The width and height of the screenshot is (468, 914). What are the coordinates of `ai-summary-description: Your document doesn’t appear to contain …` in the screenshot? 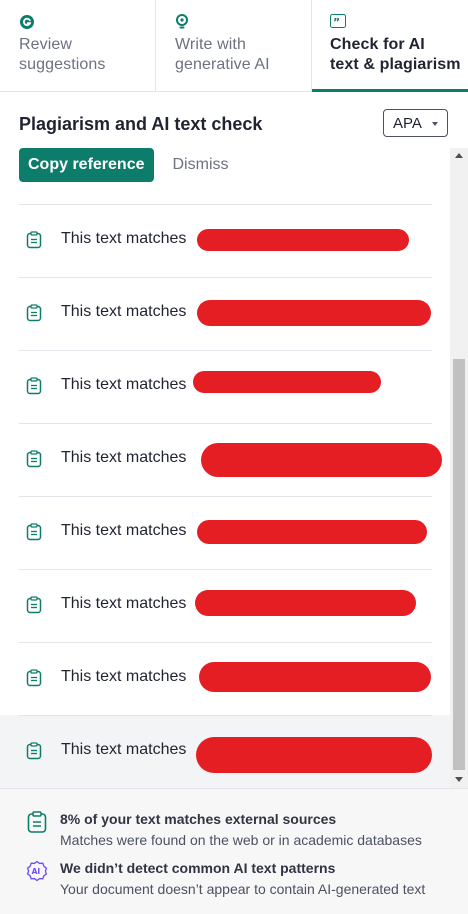 It's located at (243, 889).